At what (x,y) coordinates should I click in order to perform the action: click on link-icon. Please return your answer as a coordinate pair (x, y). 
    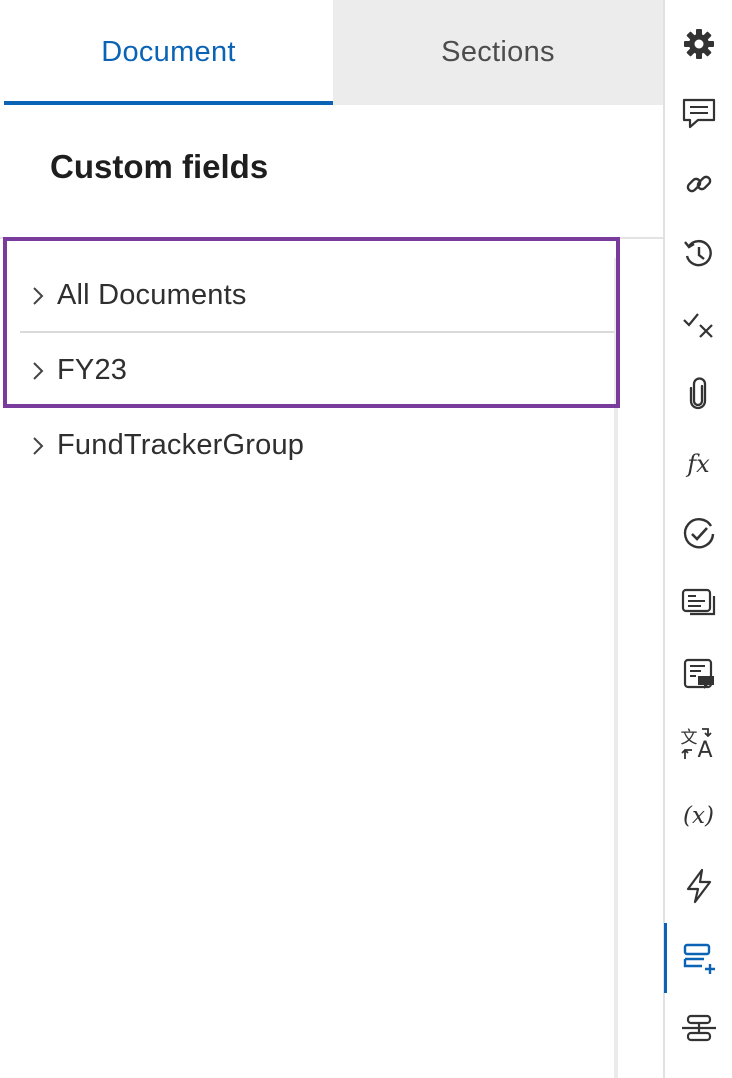
    Looking at the image, I should click on (699, 184).